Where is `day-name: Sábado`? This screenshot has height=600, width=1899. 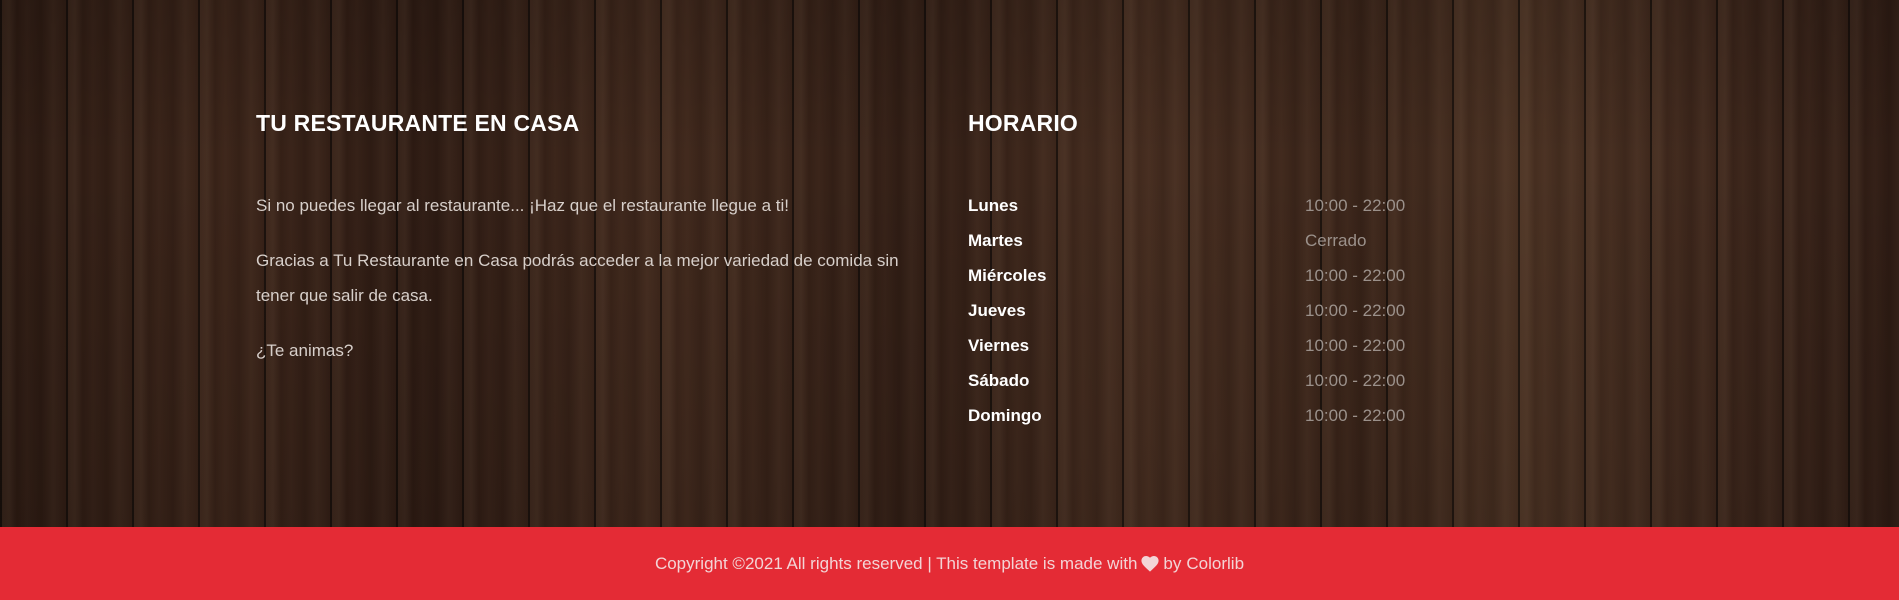 day-name: Sábado is located at coordinates (999, 380).